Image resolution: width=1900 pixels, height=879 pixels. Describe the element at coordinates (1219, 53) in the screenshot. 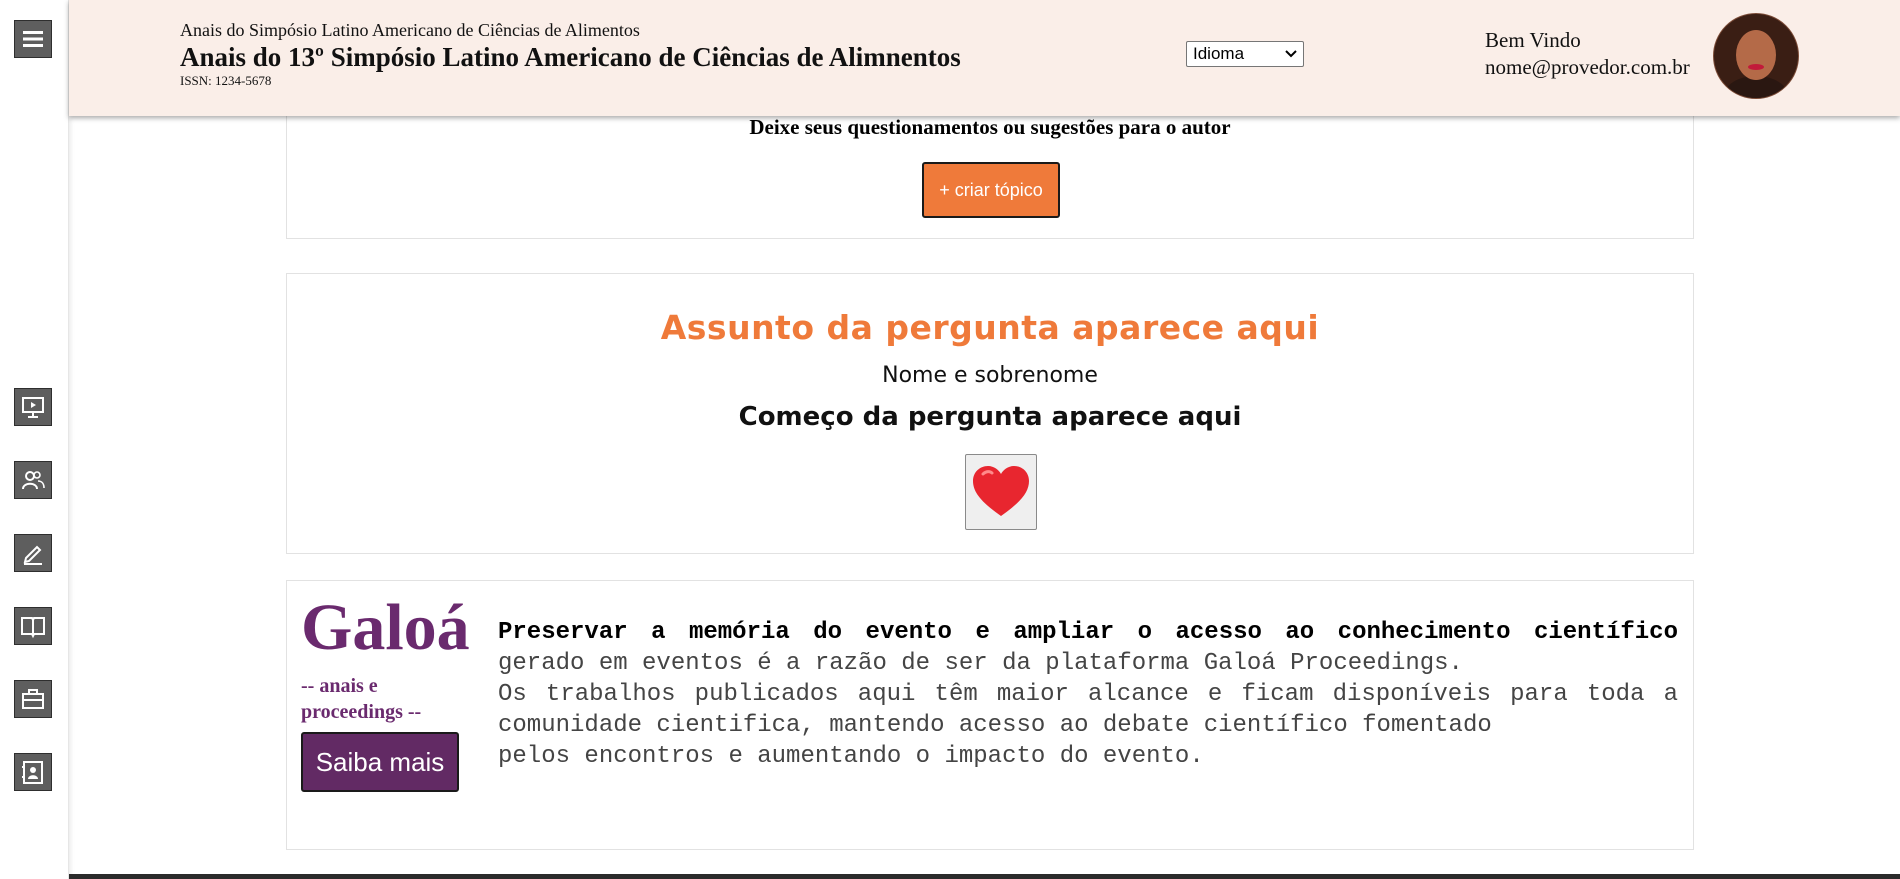

I see `language-select-value: Idioma` at that location.